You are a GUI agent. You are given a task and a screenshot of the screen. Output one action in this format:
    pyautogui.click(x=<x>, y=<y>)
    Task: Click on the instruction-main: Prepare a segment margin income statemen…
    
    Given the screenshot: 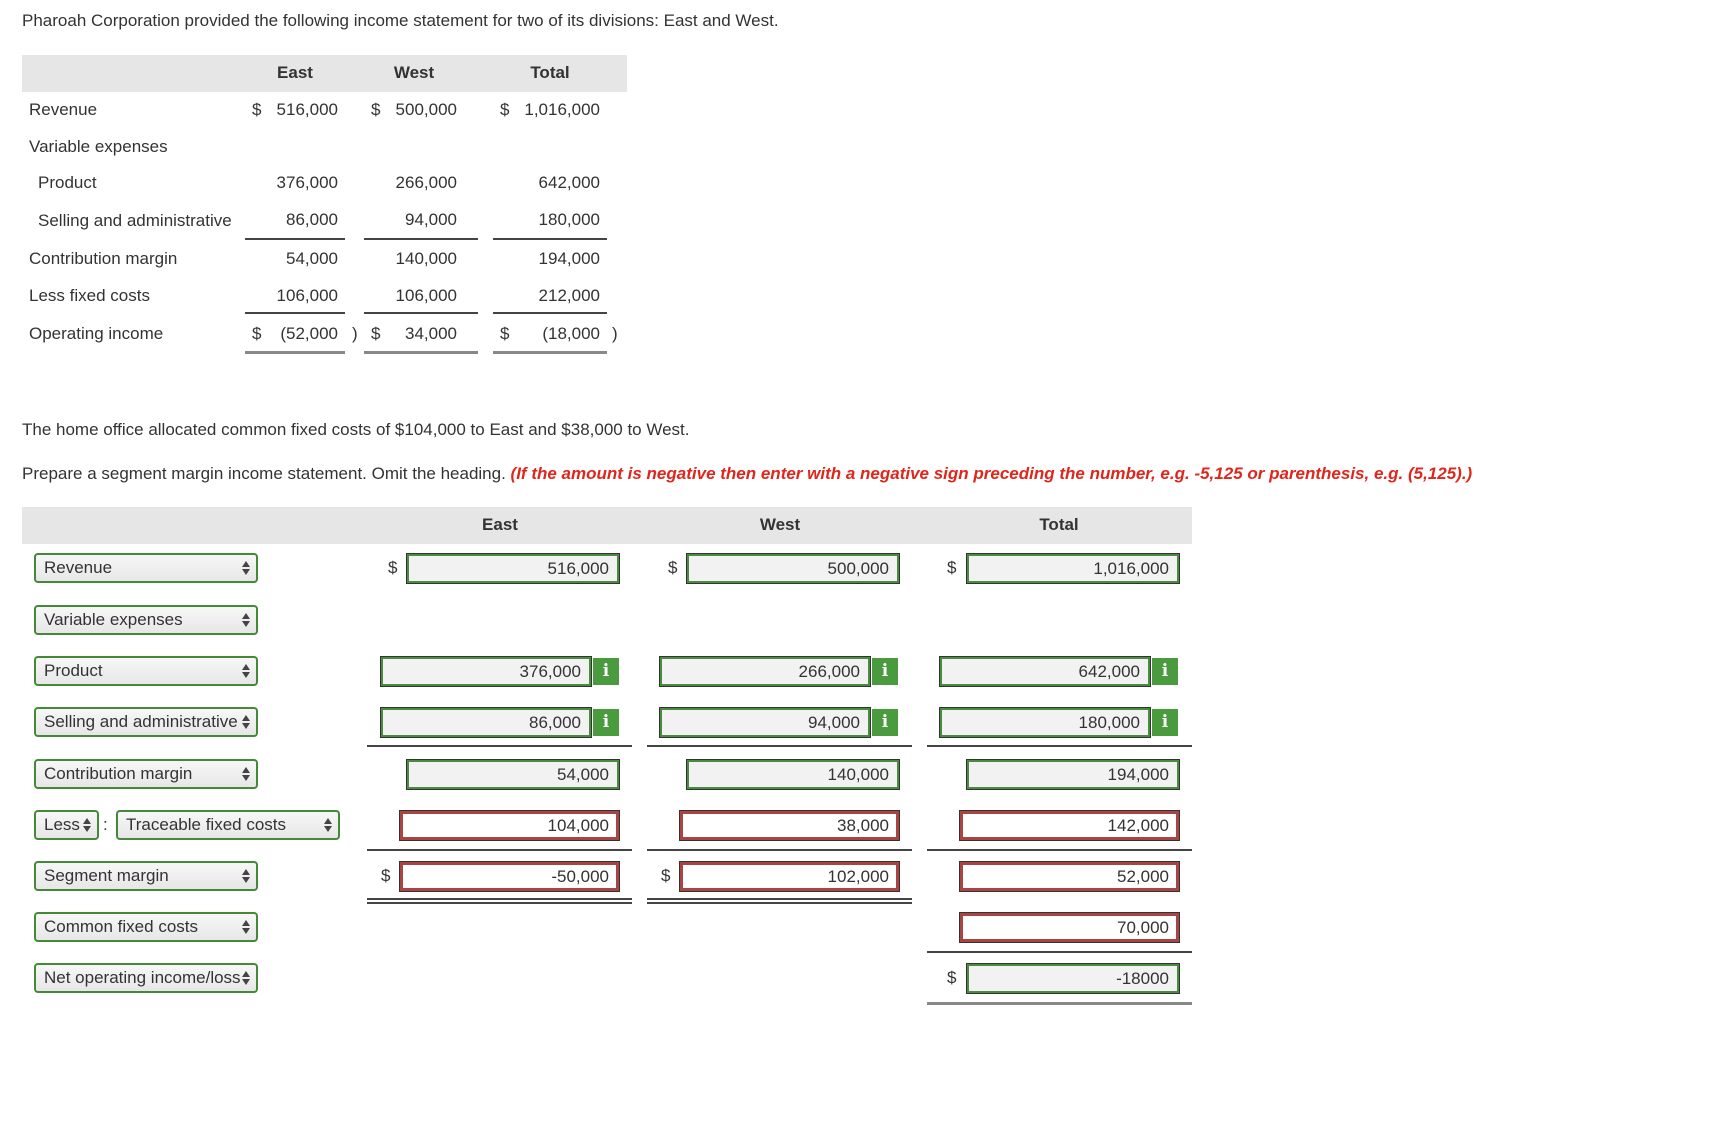 What is the action you would take?
    pyautogui.click(x=264, y=473)
    